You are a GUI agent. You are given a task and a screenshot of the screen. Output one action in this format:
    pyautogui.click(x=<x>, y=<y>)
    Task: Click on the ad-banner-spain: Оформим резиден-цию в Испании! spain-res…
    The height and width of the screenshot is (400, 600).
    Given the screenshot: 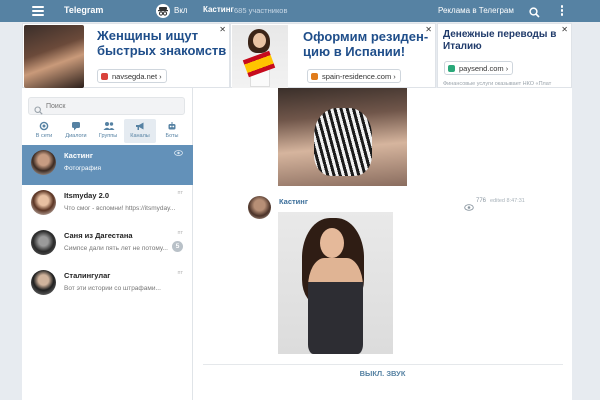 What is the action you would take?
    pyautogui.click(x=333, y=55)
    